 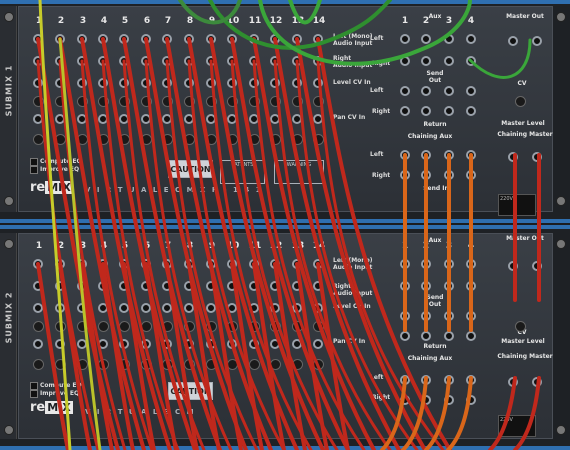 What do you see at coordinates (520, 326) in the screenshot?
I see `master-level-knob` at bounding box center [520, 326].